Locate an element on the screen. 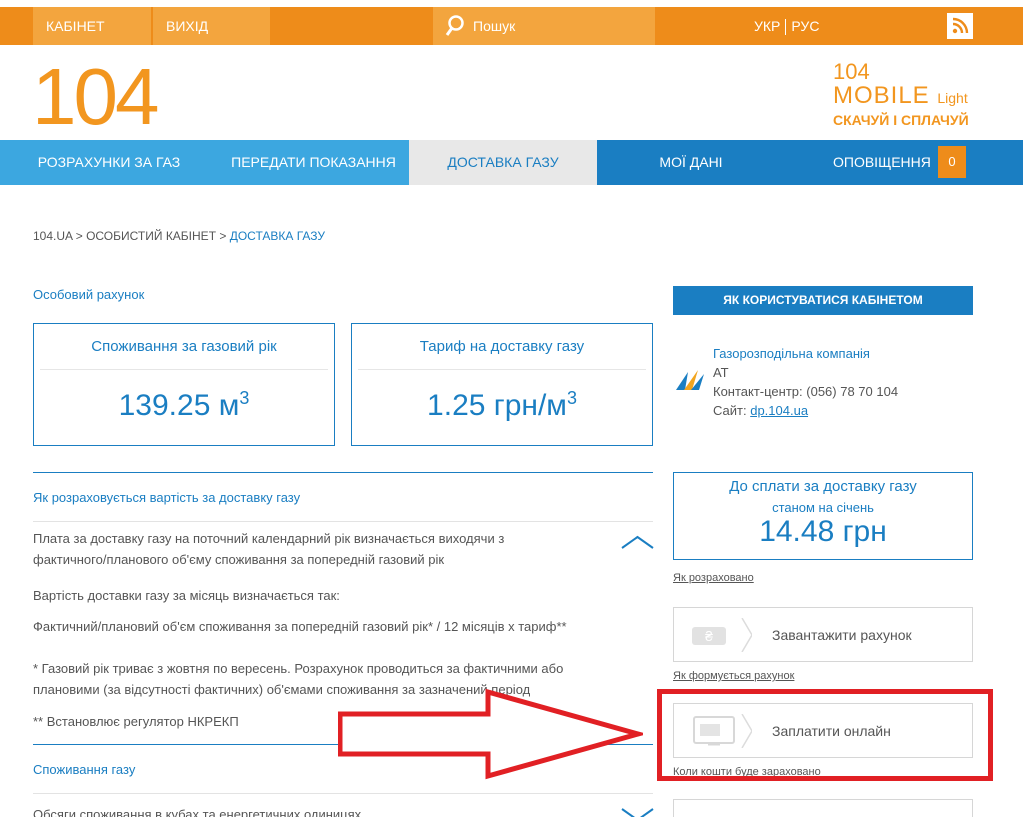 This screenshot has width=1023, height=817. mobile-banner-slogan: СКАЧУЙ І СПЛАЧУЙ is located at coordinates (901, 120).